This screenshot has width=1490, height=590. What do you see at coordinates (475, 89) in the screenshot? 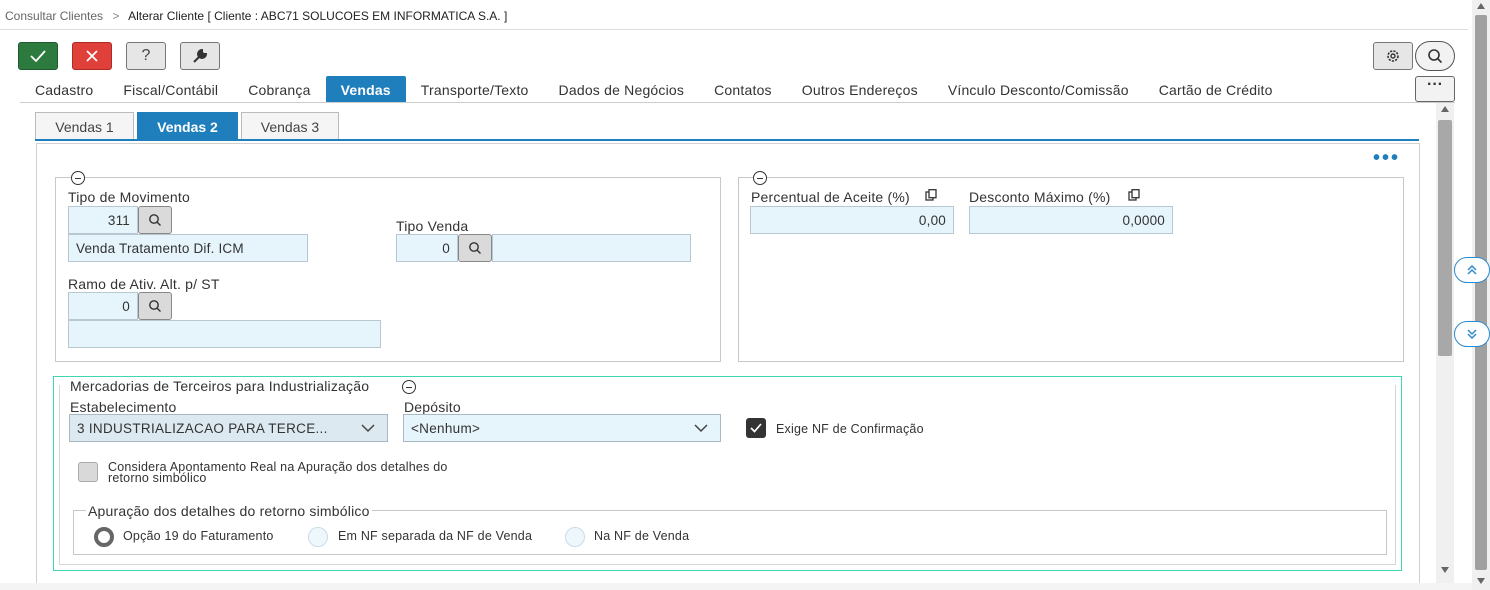
I see `tab-transporte-texto: Transporte/Texto` at bounding box center [475, 89].